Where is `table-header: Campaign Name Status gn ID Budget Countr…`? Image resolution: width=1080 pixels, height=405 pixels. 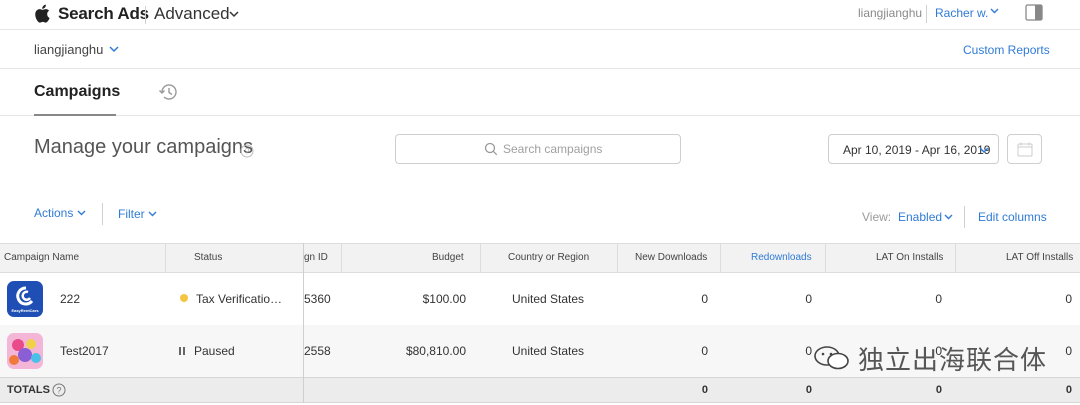
table-header: Campaign Name Status gn ID Budget Countr… is located at coordinates (540, 258).